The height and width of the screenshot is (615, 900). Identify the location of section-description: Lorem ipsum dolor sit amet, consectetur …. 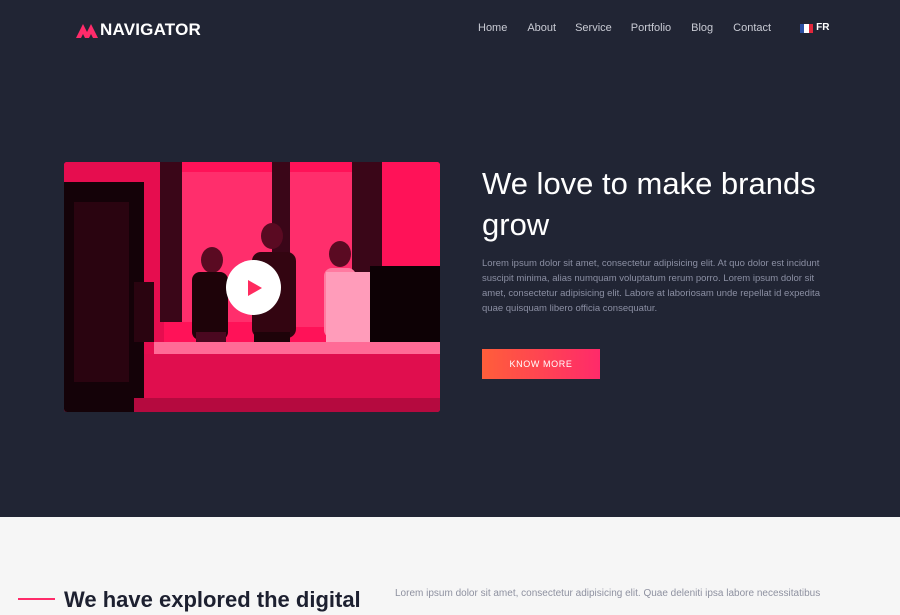
(608, 593).